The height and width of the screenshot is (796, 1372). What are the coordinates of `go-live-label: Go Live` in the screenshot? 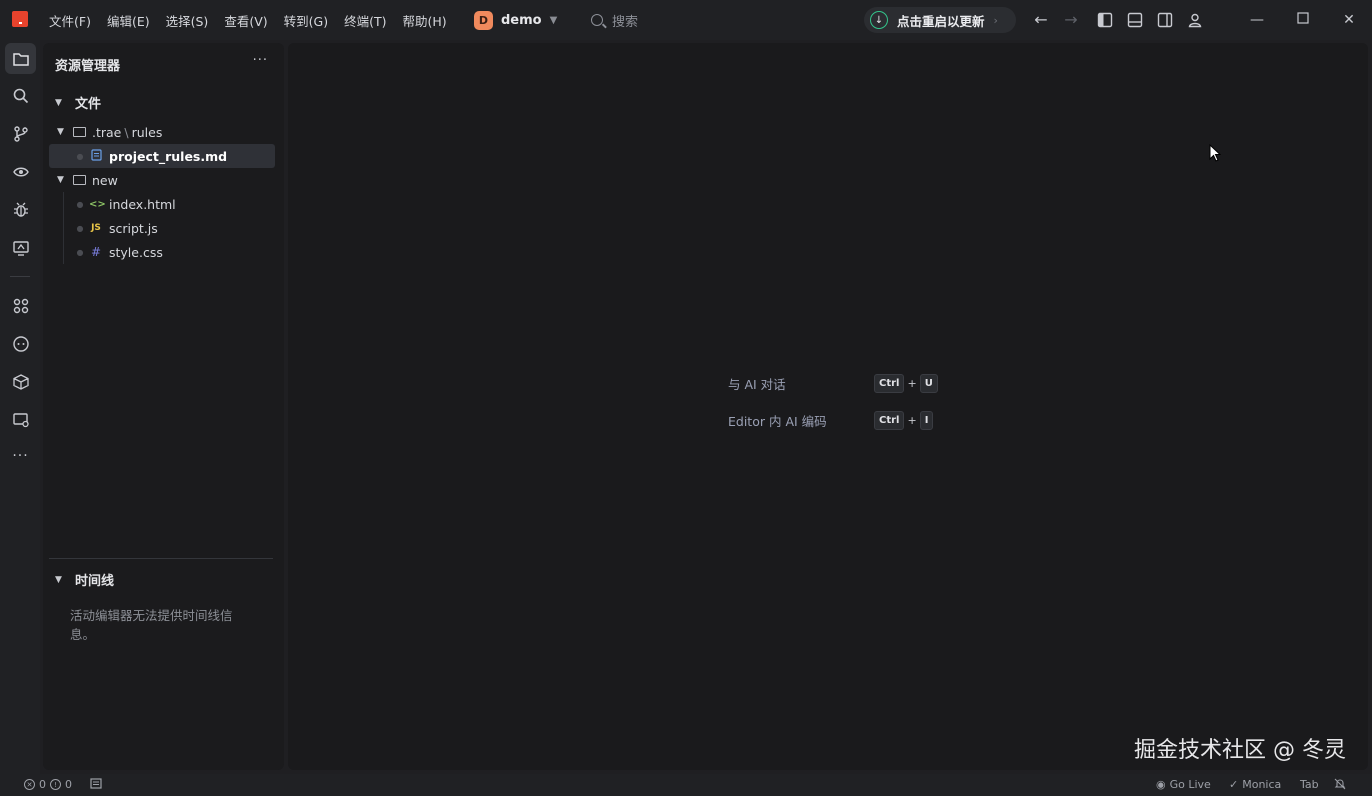 It's located at (1190, 784).